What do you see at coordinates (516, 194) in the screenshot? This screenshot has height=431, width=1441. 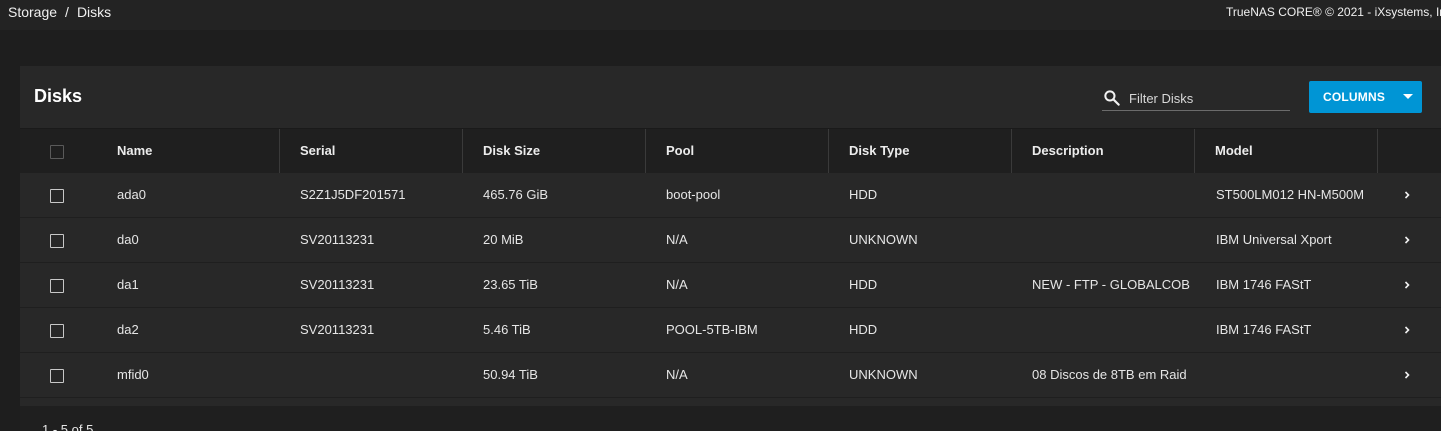 I see `cell-disk-size: 465.76 GiB` at bounding box center [516, 194].